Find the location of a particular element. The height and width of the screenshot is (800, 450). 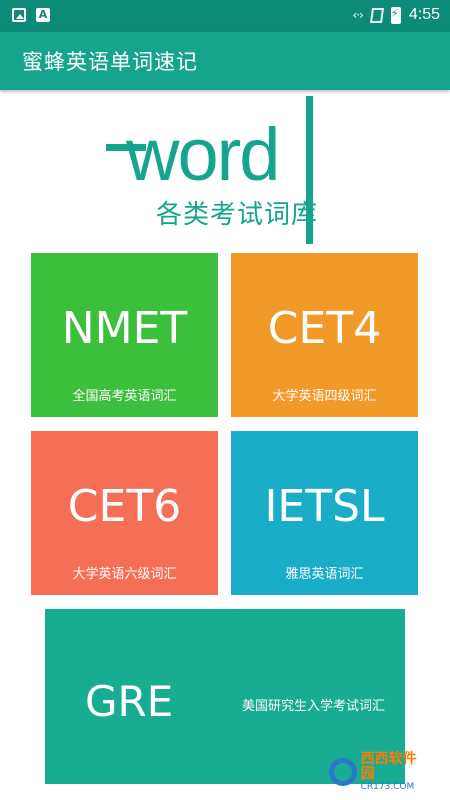

text-a-icon: A is located at coordinates (43, 15).